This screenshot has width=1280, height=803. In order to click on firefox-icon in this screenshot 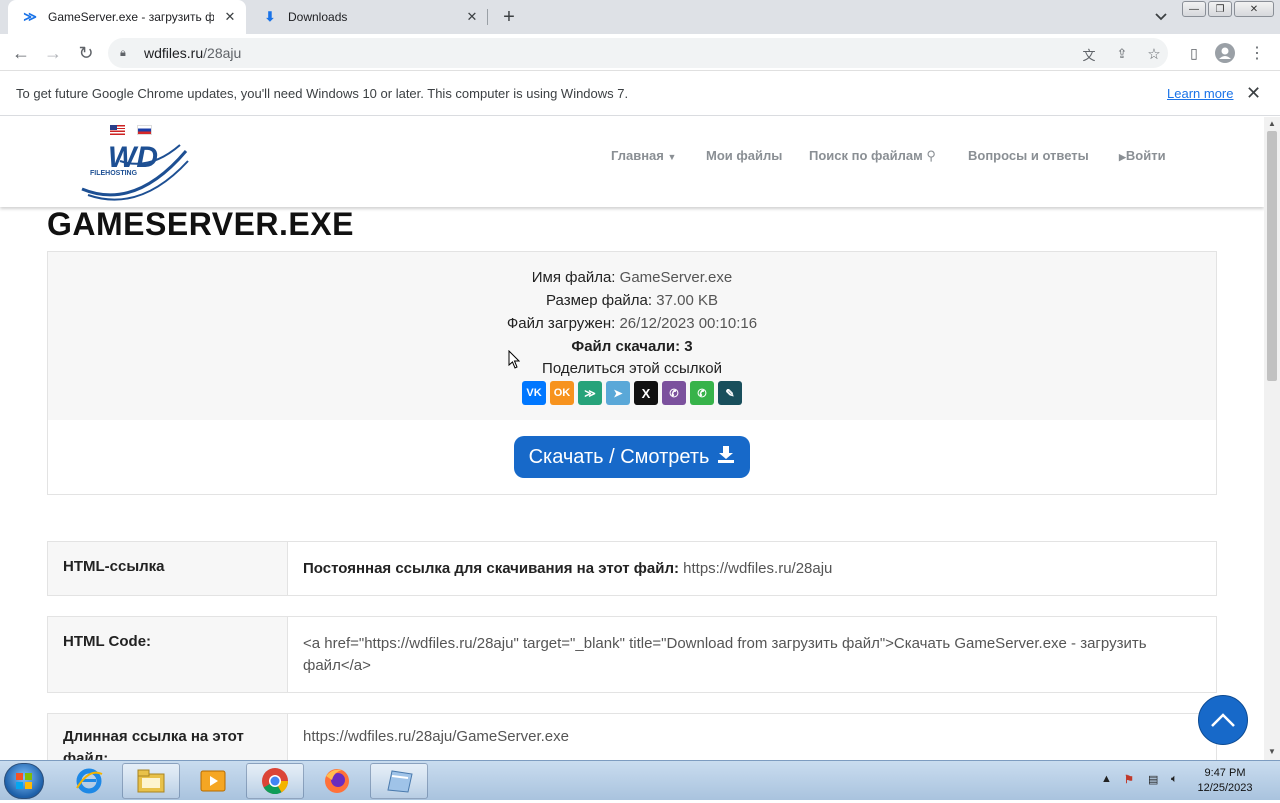, I will do `click(337, 781)`.